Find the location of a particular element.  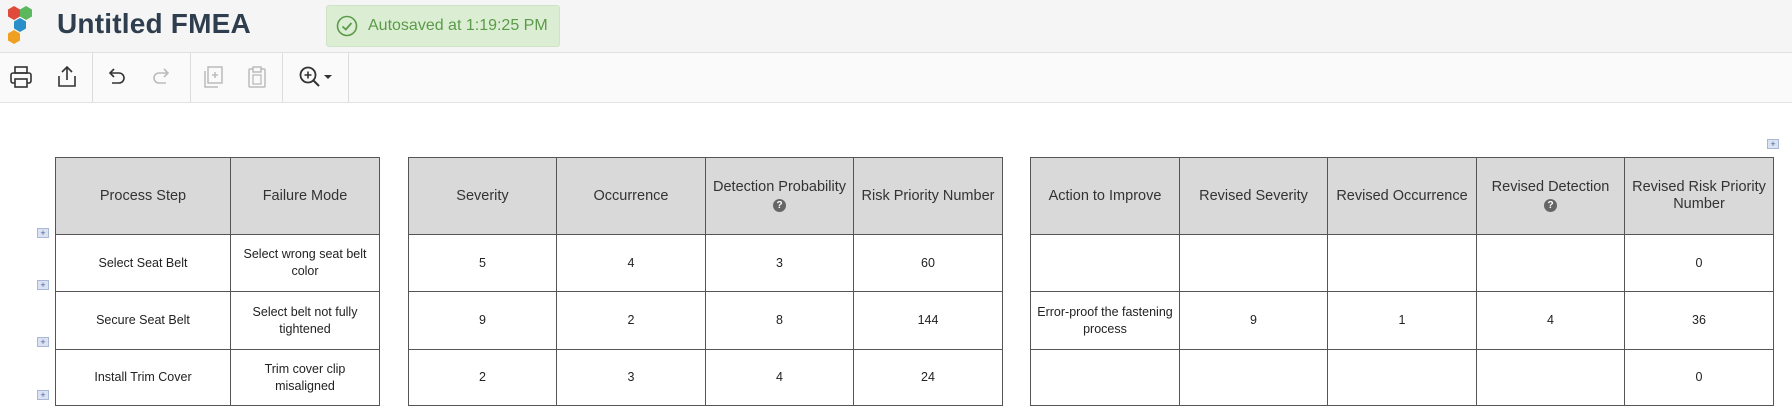

table-cell: Select wrong seat belt color is located at coordinates (305, 263).